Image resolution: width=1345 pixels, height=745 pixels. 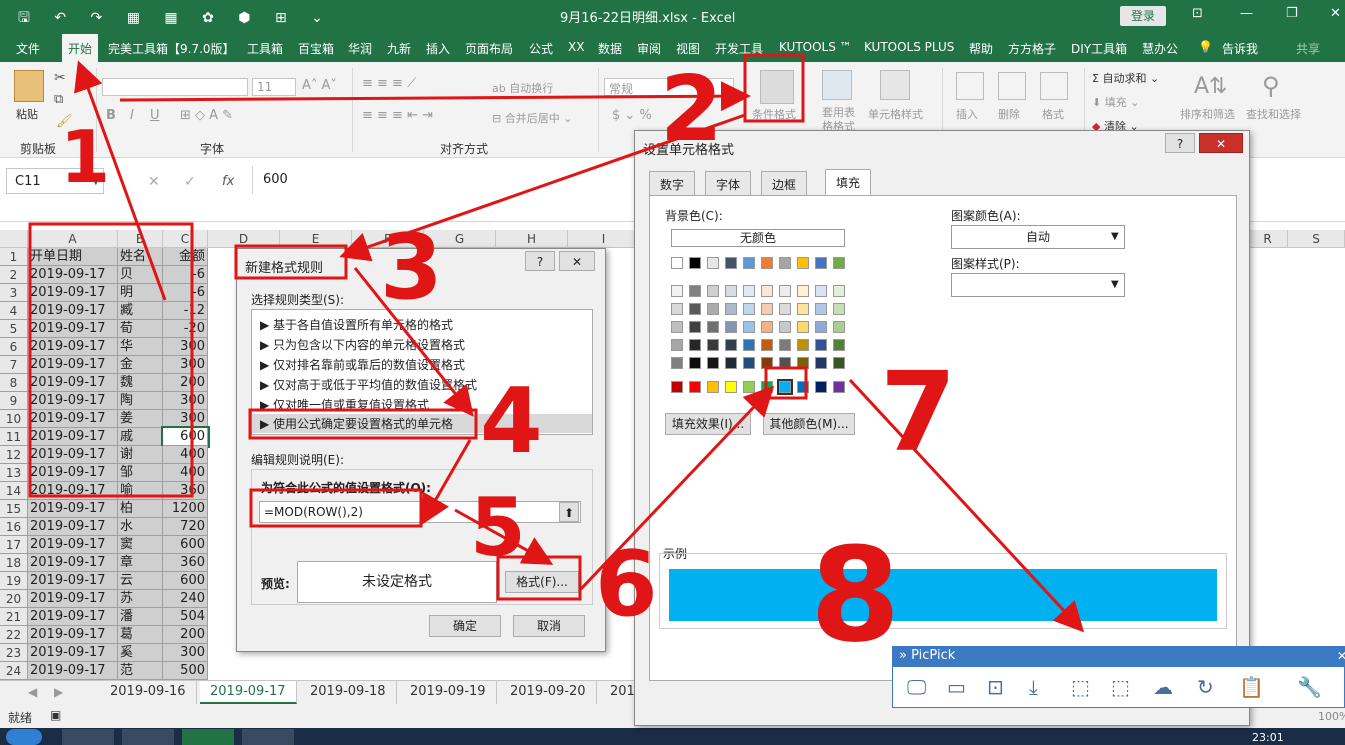 I want to click on column-header-h: H, so click(x=532, y=239).